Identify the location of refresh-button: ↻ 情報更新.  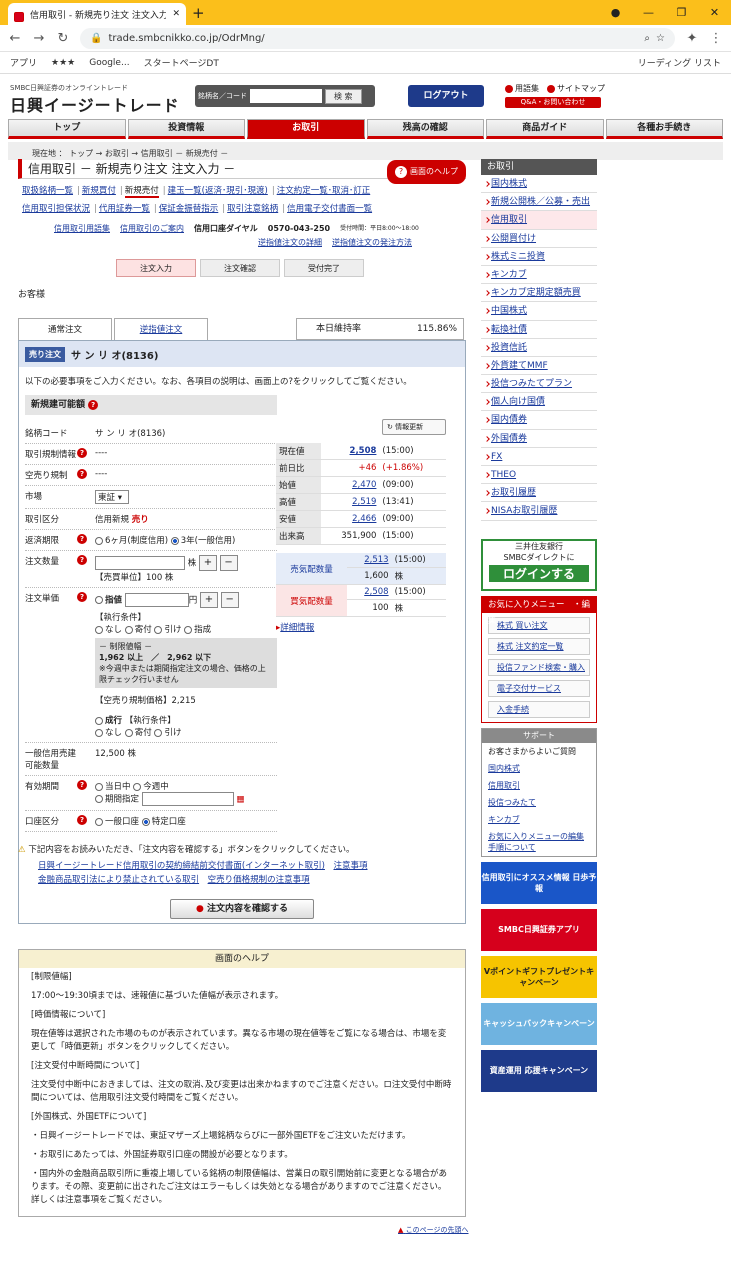
(414, 427).